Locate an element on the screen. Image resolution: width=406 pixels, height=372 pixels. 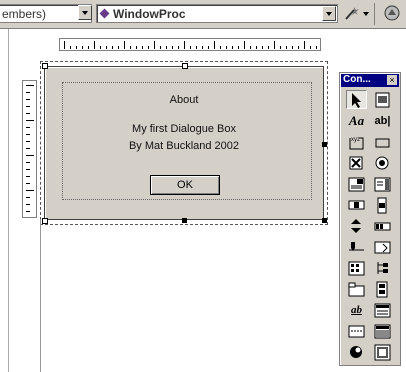
tool-tab-button is located at coordinates (356, 288).